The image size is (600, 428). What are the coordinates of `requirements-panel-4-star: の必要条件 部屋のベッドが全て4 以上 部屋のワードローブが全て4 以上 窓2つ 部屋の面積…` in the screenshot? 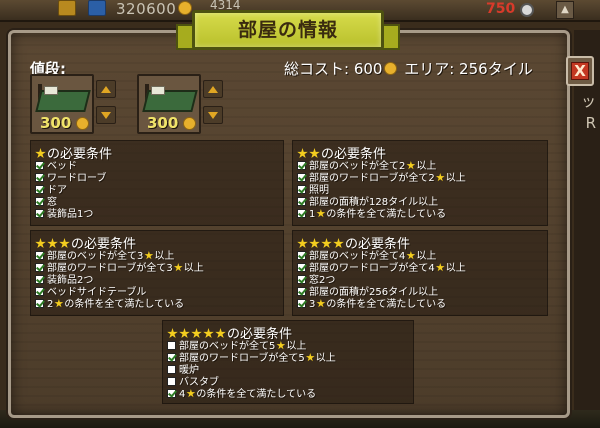 It's located at (420, 273).